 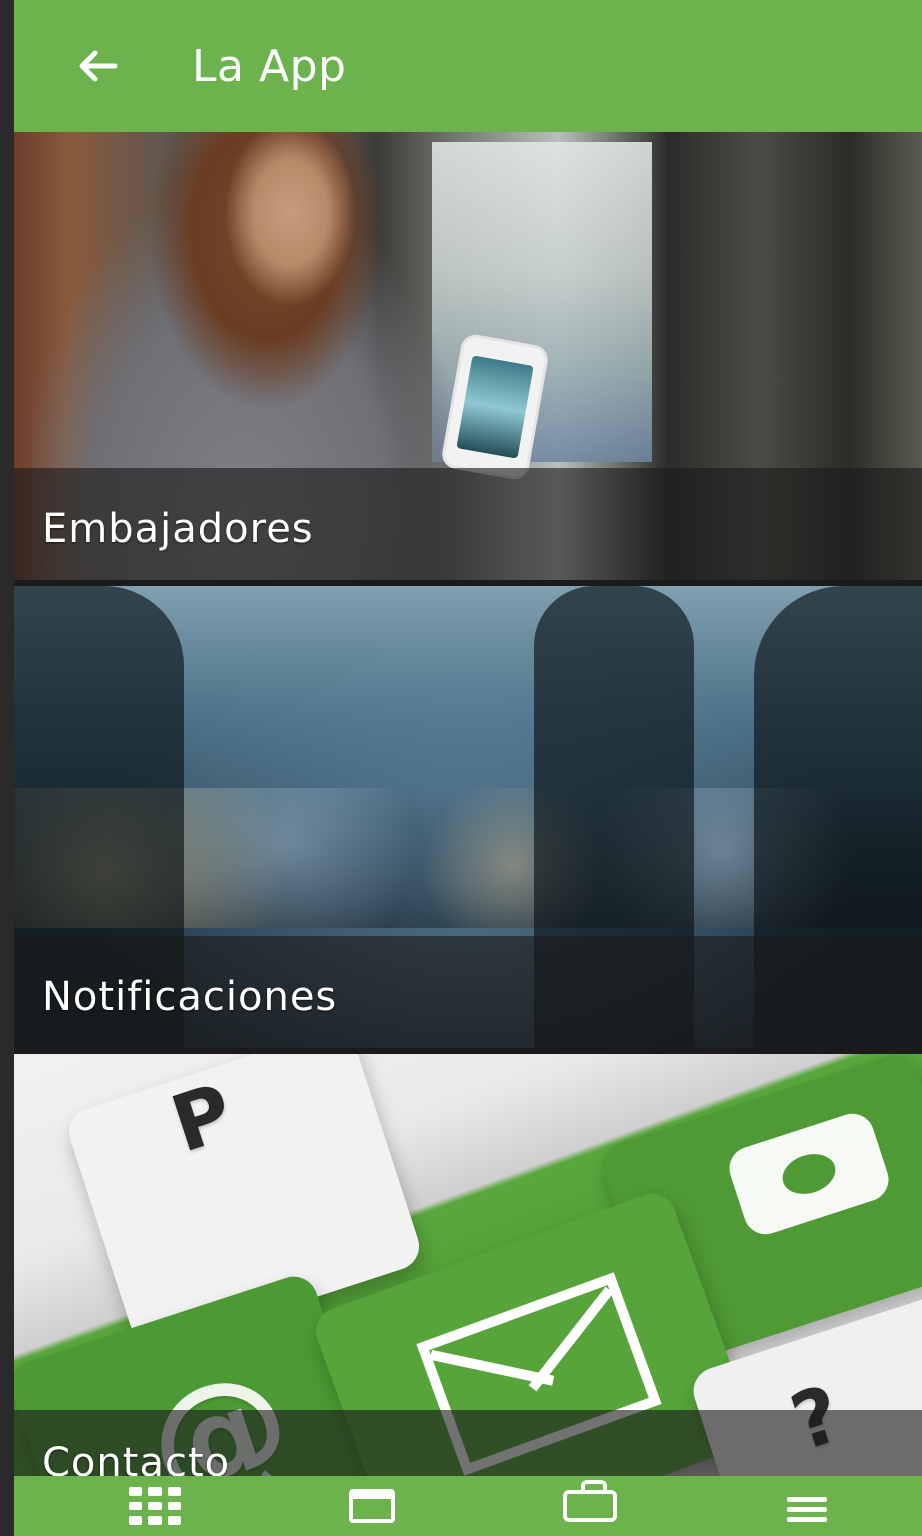 I want to click on tile-notificaciones-label: Notificaciones, so click(x=190, y=997).